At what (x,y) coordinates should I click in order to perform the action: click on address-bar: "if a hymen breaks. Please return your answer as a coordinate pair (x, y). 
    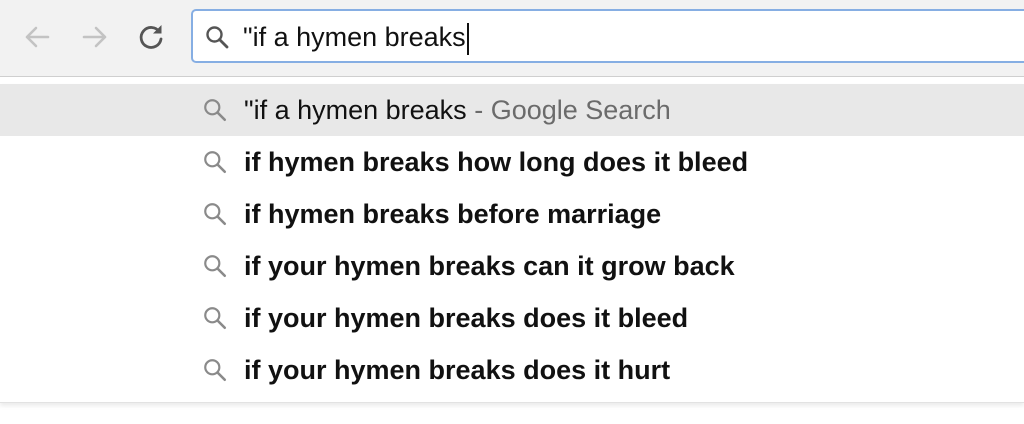
    Looking at the image, I should click on (607, 36).